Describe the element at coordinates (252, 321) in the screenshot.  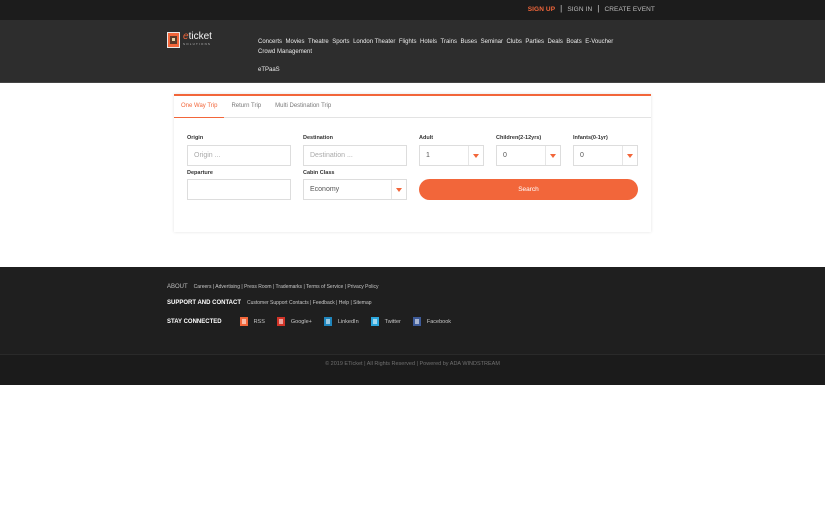
I see `rss-link: RSS` at that location.